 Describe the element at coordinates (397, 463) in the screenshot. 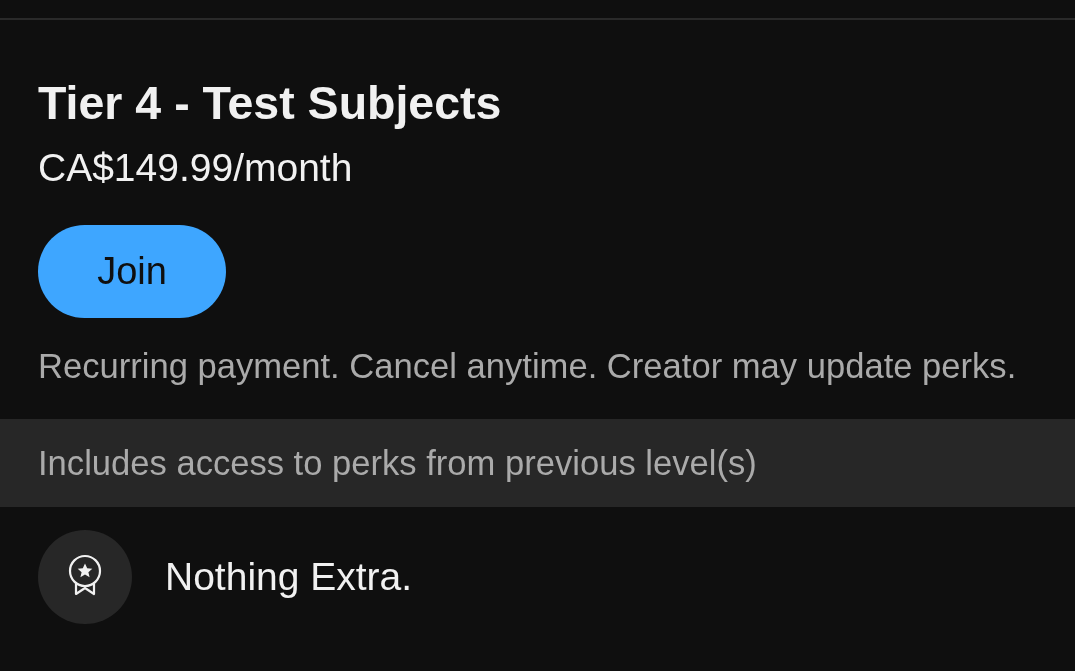

I see `includes-perks-banner-text: Includes access to perks from previous level(s)` at that location.